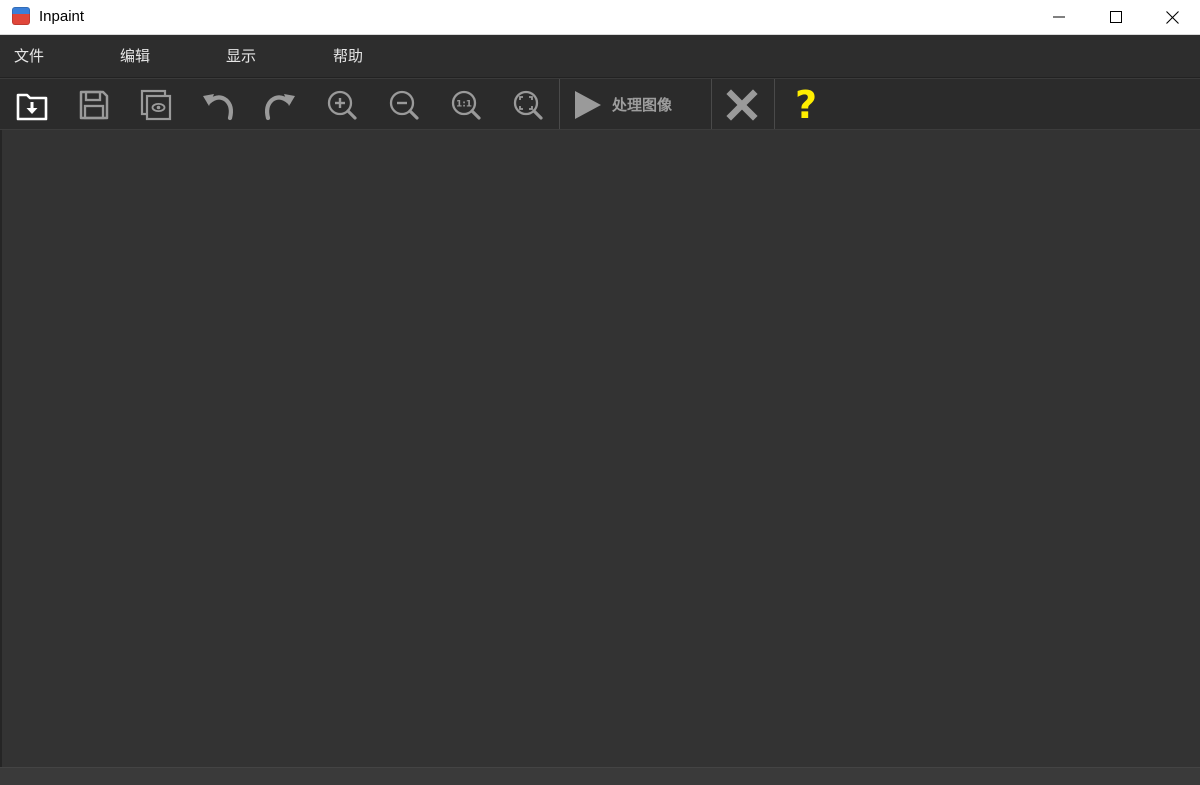 Image resolution: width=1200 pixels, height=785 pixels. I want to click on zoom-actual-size-icon: 1:1, so click(466, 105).